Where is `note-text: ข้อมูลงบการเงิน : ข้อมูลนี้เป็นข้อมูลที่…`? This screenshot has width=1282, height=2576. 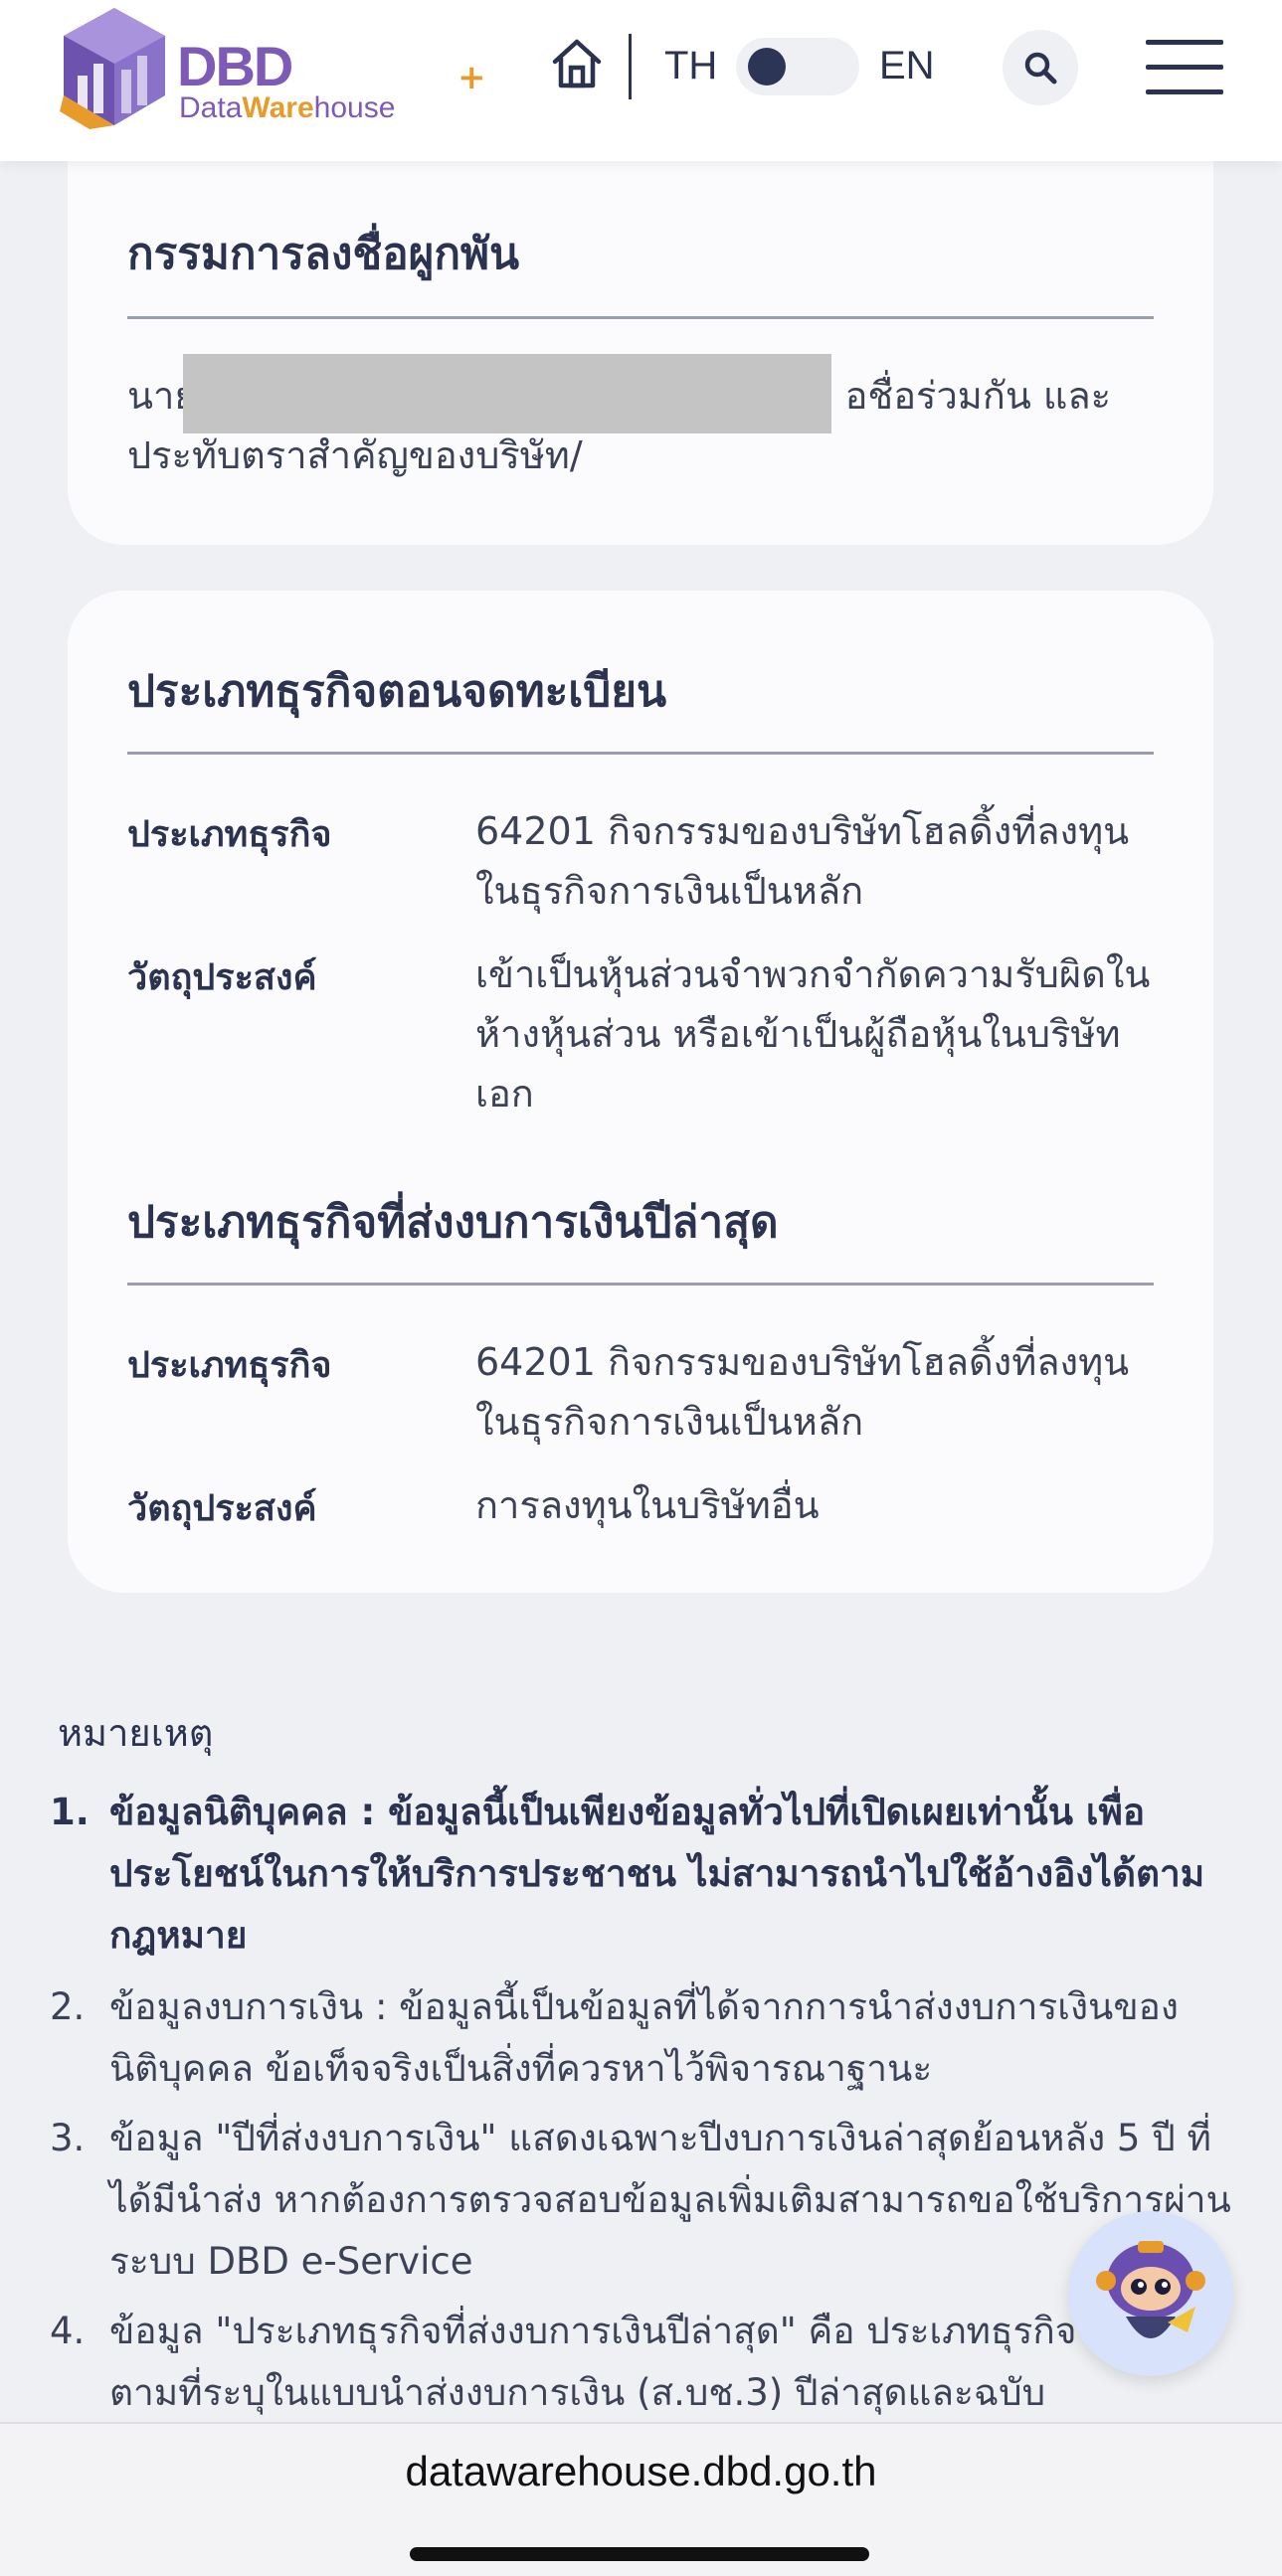
note-text: ข้อมูลงบการเงิน : ข้อมูลนี้เป็นข้อมูลที่… is located at coordinates (644, 2037).